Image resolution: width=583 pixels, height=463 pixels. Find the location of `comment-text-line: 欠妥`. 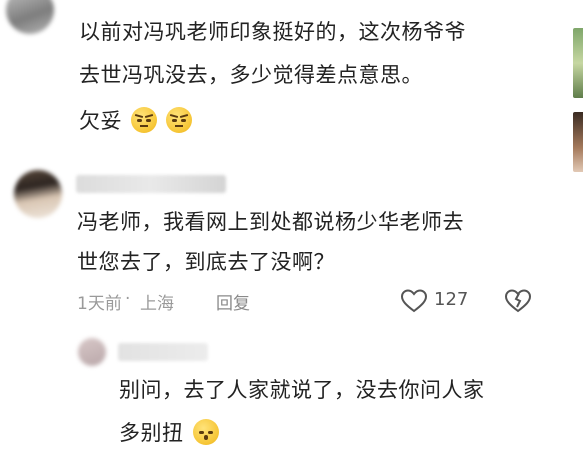

comment-text-line: 欠妥 is located at coordinates (136, 121).